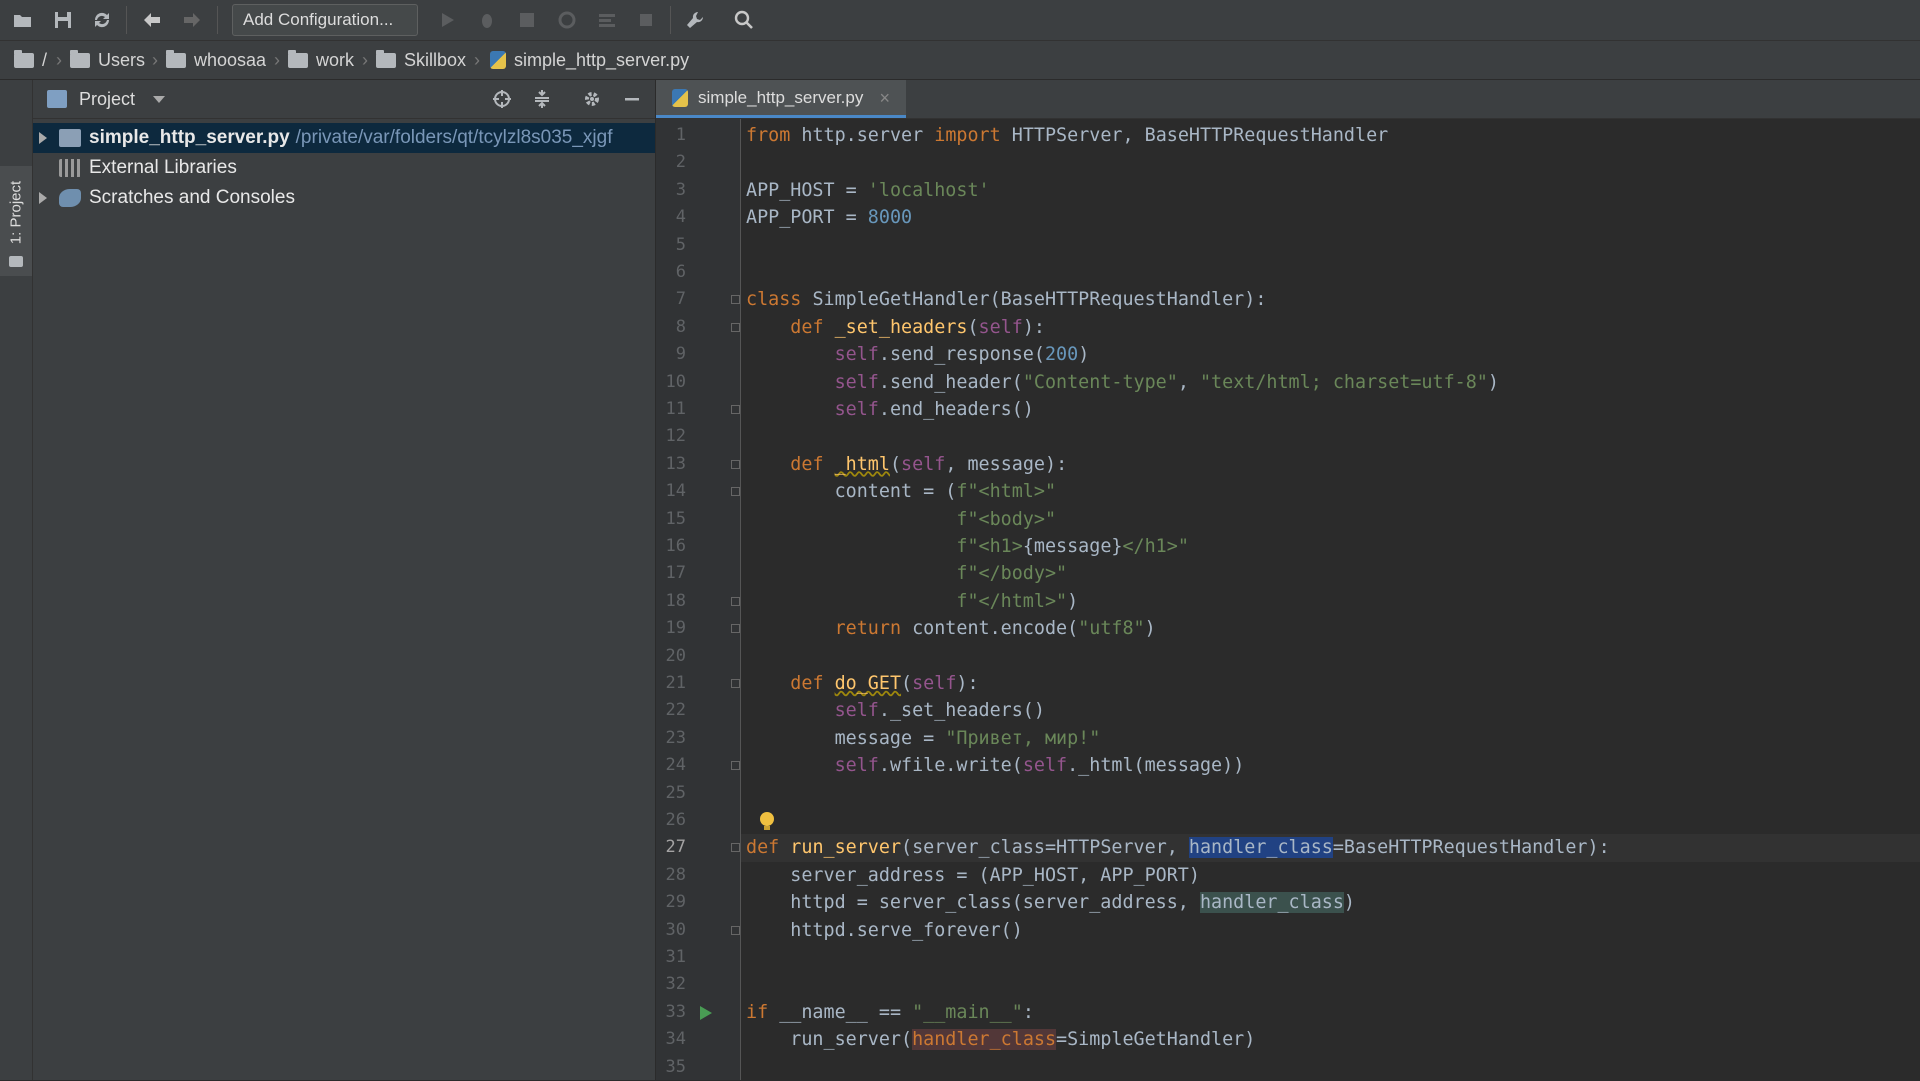 Image resolution: width=1920 pixels, height=1081 pixels. I want to click on code-line: server_address = (APP_HOST, APP_PORT), so click(973, 875).